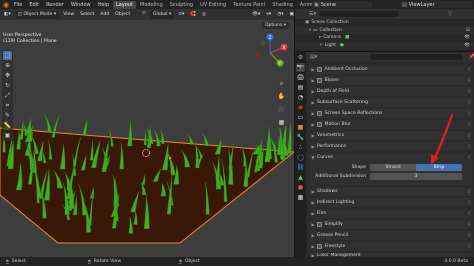 The image size is (474, 266). What do you see at coordinates (7, 115) in the screenshot?
I see `annotate-tool-icon: ✎` at bounding box center [7, 115].